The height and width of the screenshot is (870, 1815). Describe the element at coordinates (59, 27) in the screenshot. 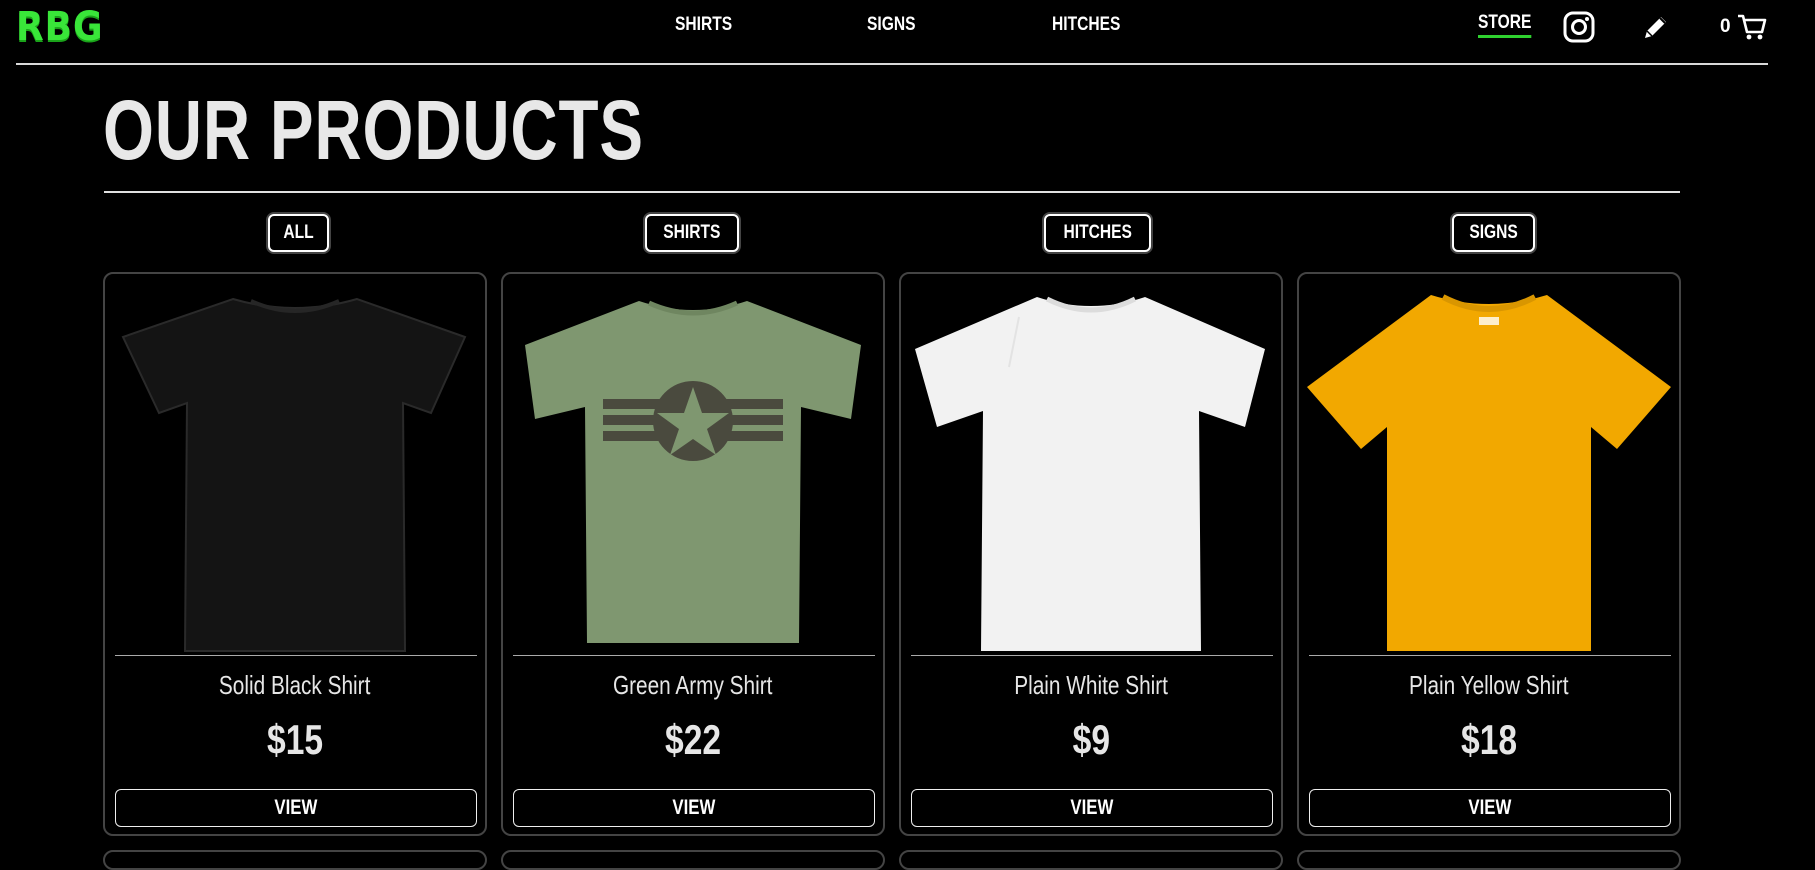

I see `brand-logo: RBG` at that location.